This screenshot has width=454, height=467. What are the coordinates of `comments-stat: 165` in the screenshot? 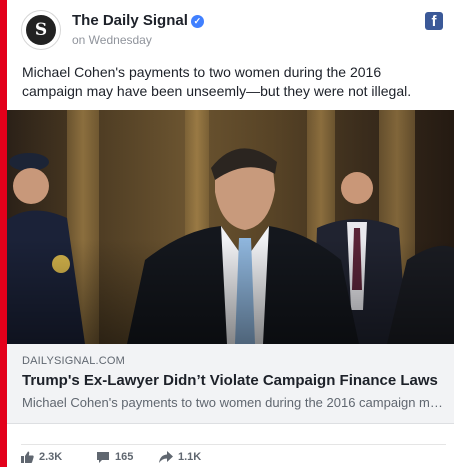 It's located at (114, 457).